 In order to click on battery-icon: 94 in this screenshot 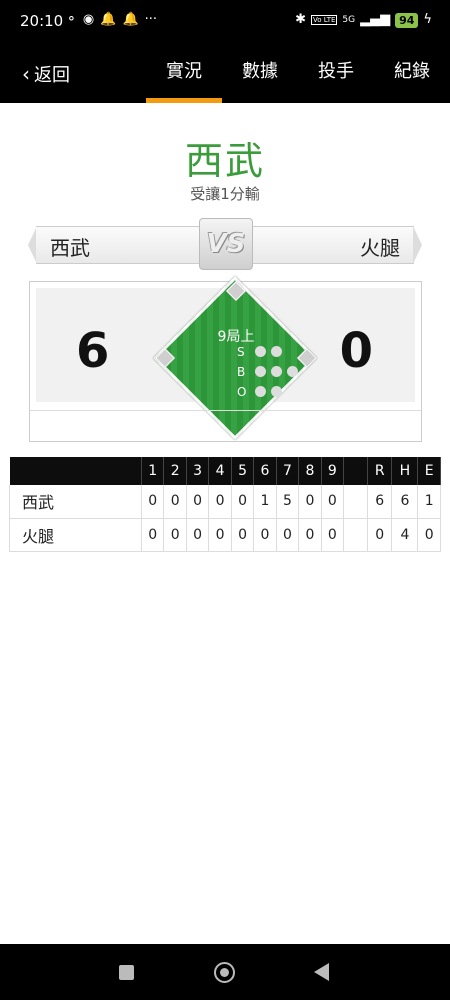, I will do `click(407, 20)`.